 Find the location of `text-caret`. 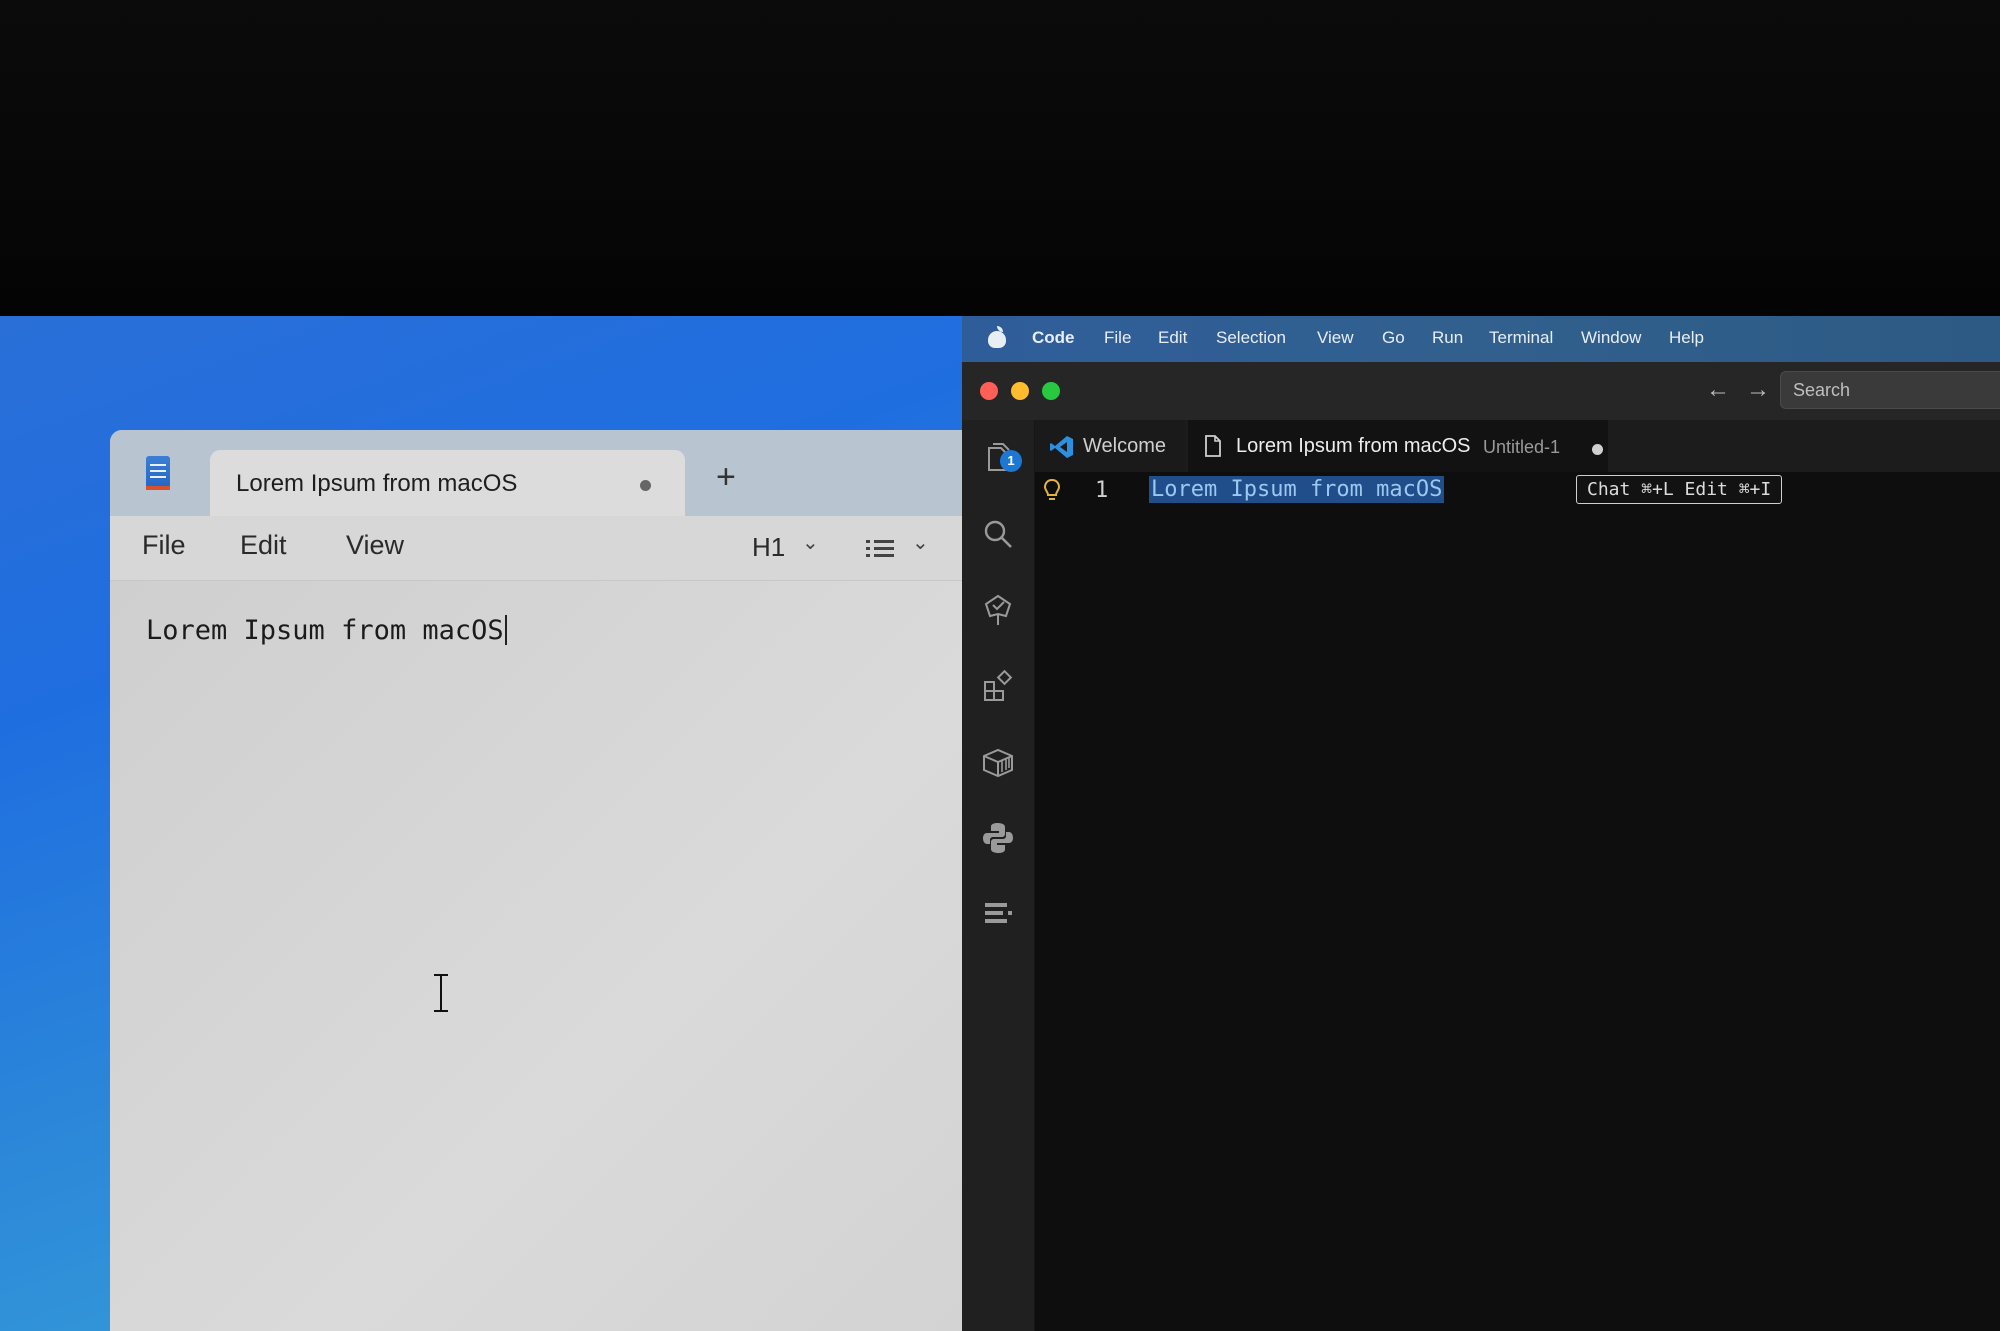

text-caret is located at coordinates (505, 630).